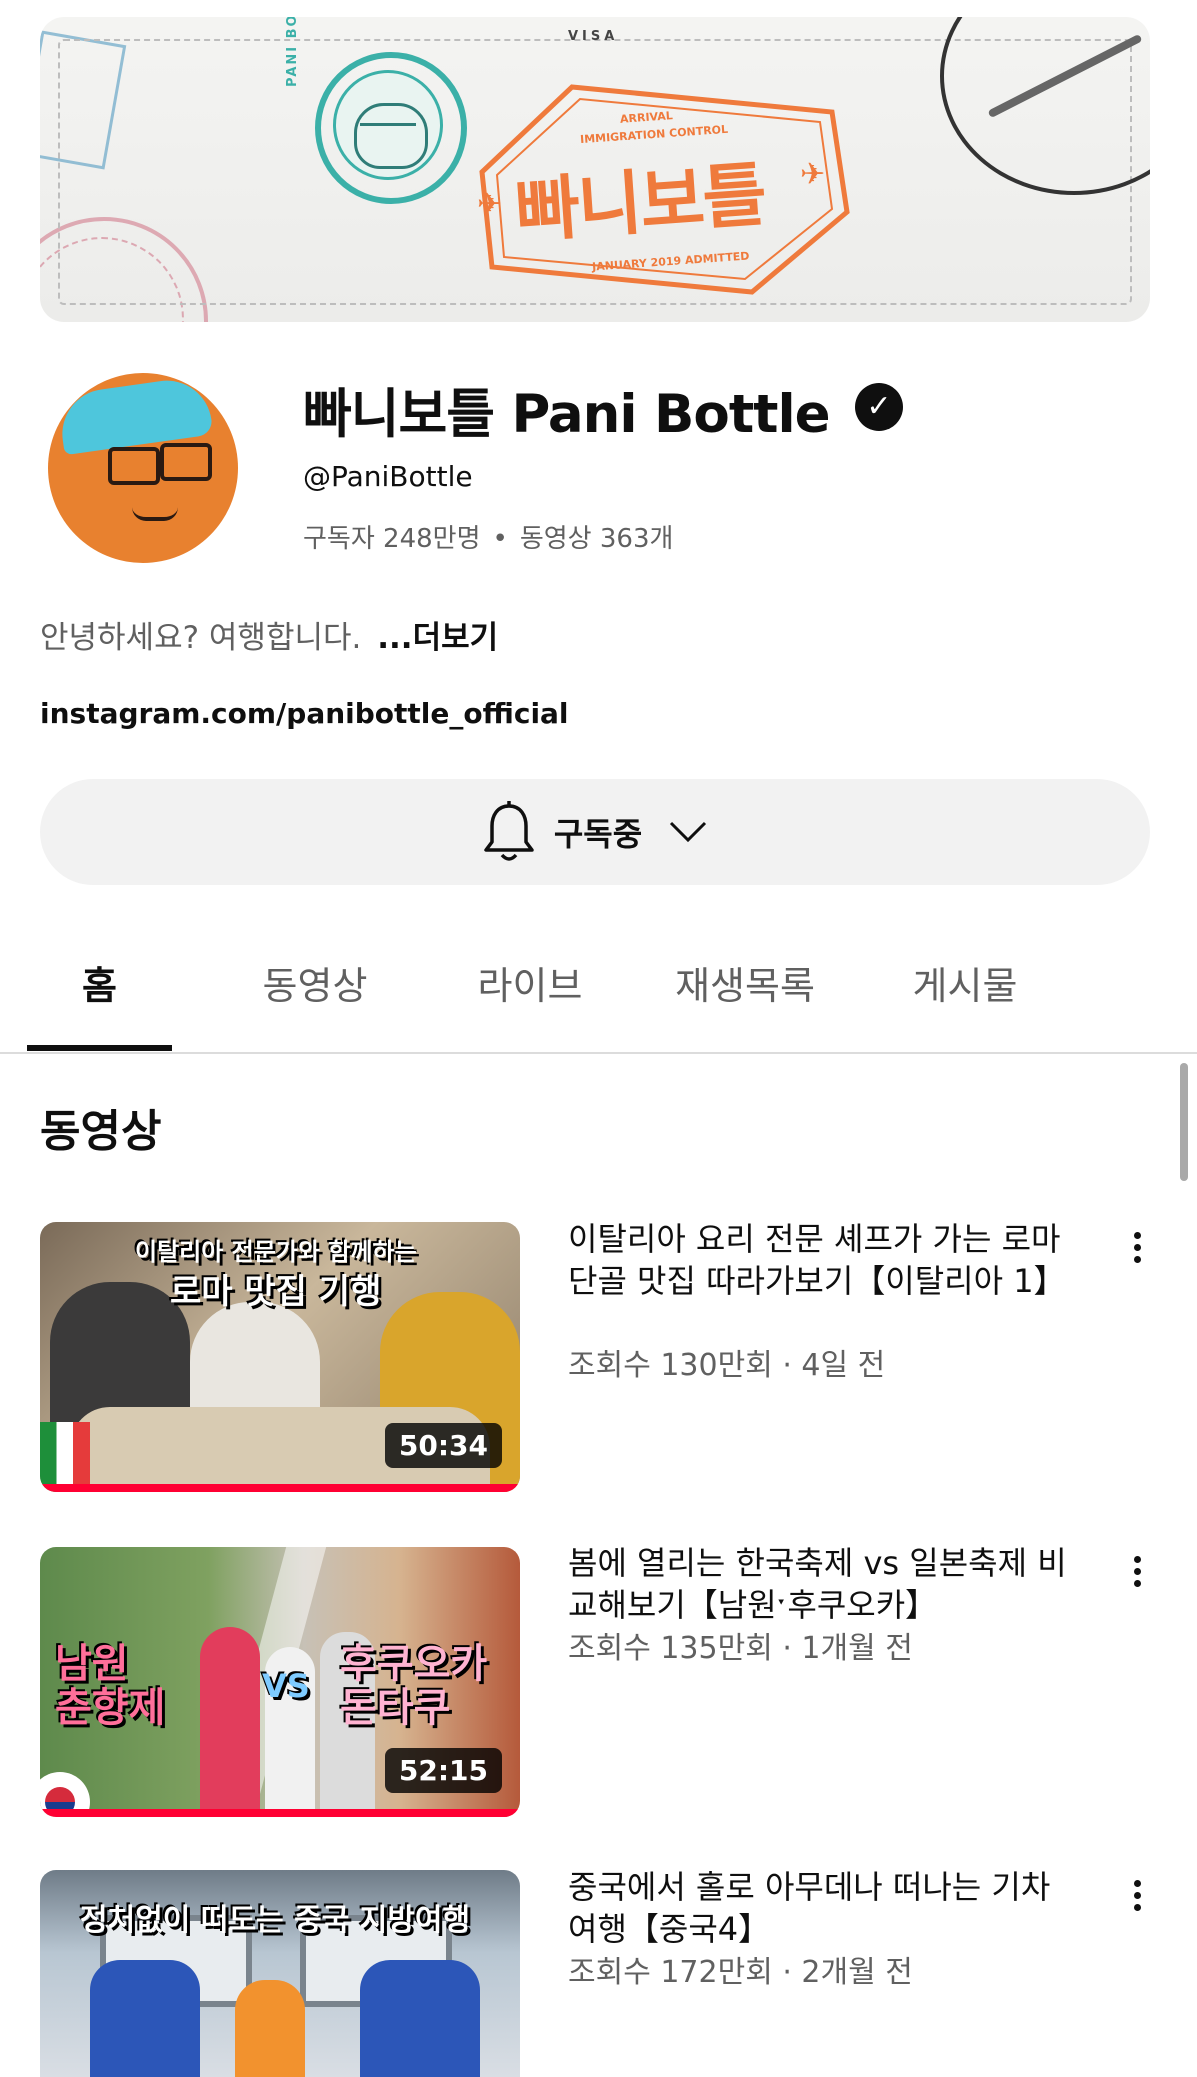 The image size is (1197, 2077). Describe the element at coordinates (530, 982) in the screenshot. I see `tab-live: 라이브` at that location.